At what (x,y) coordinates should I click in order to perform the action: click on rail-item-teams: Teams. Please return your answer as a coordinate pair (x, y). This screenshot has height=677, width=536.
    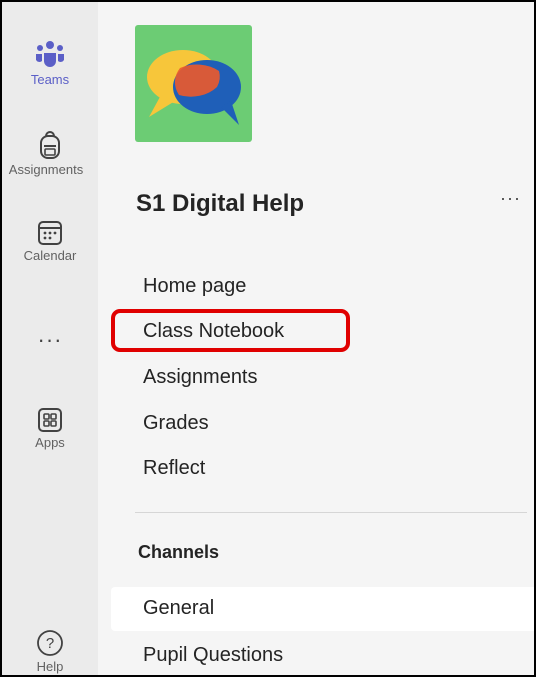
    Looking at the image, I should click on (50, 63).